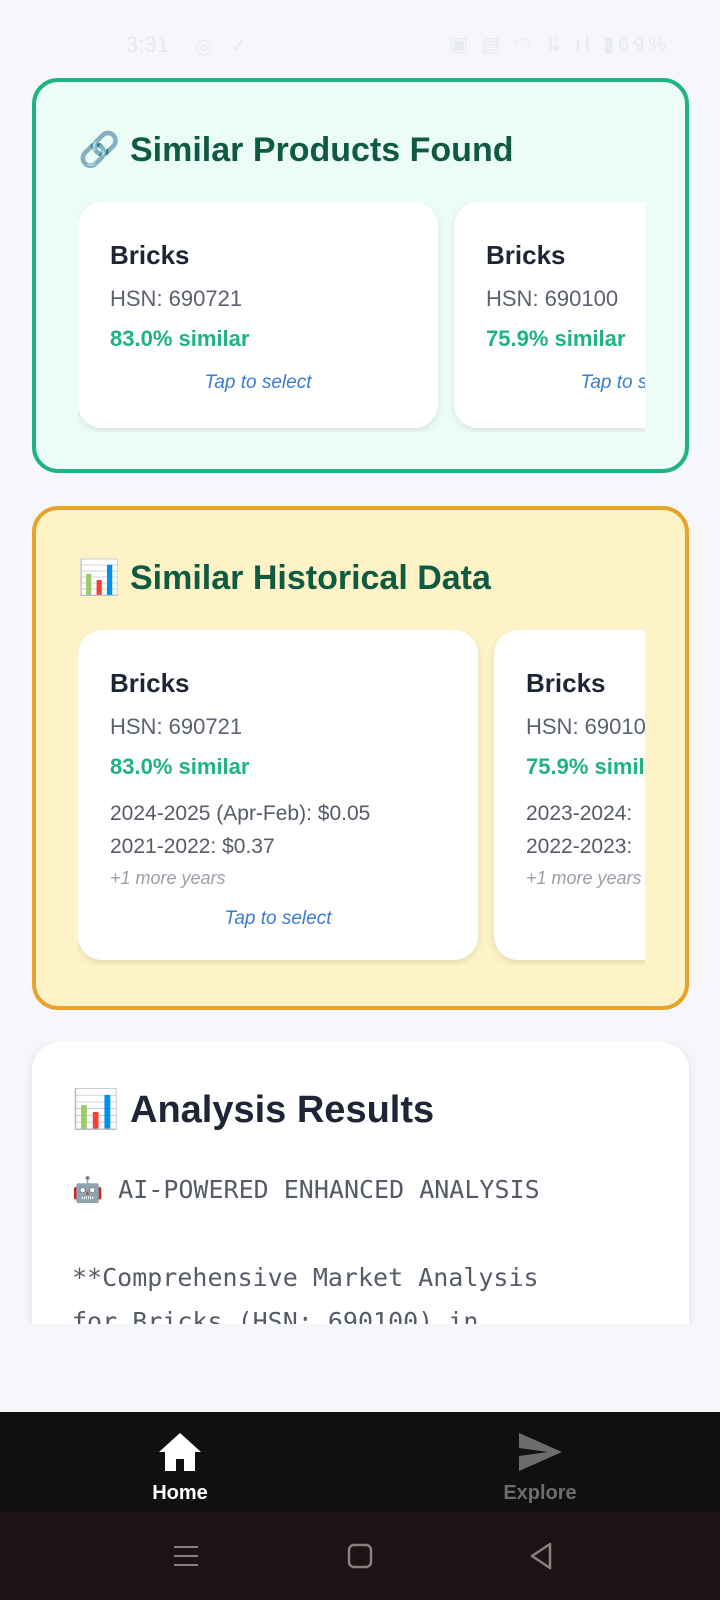  What do you see at coordinates (224, 47) in the screenshot?
I see `status-notification-icons: ◎ ✓` at bounding box center [224, 47].